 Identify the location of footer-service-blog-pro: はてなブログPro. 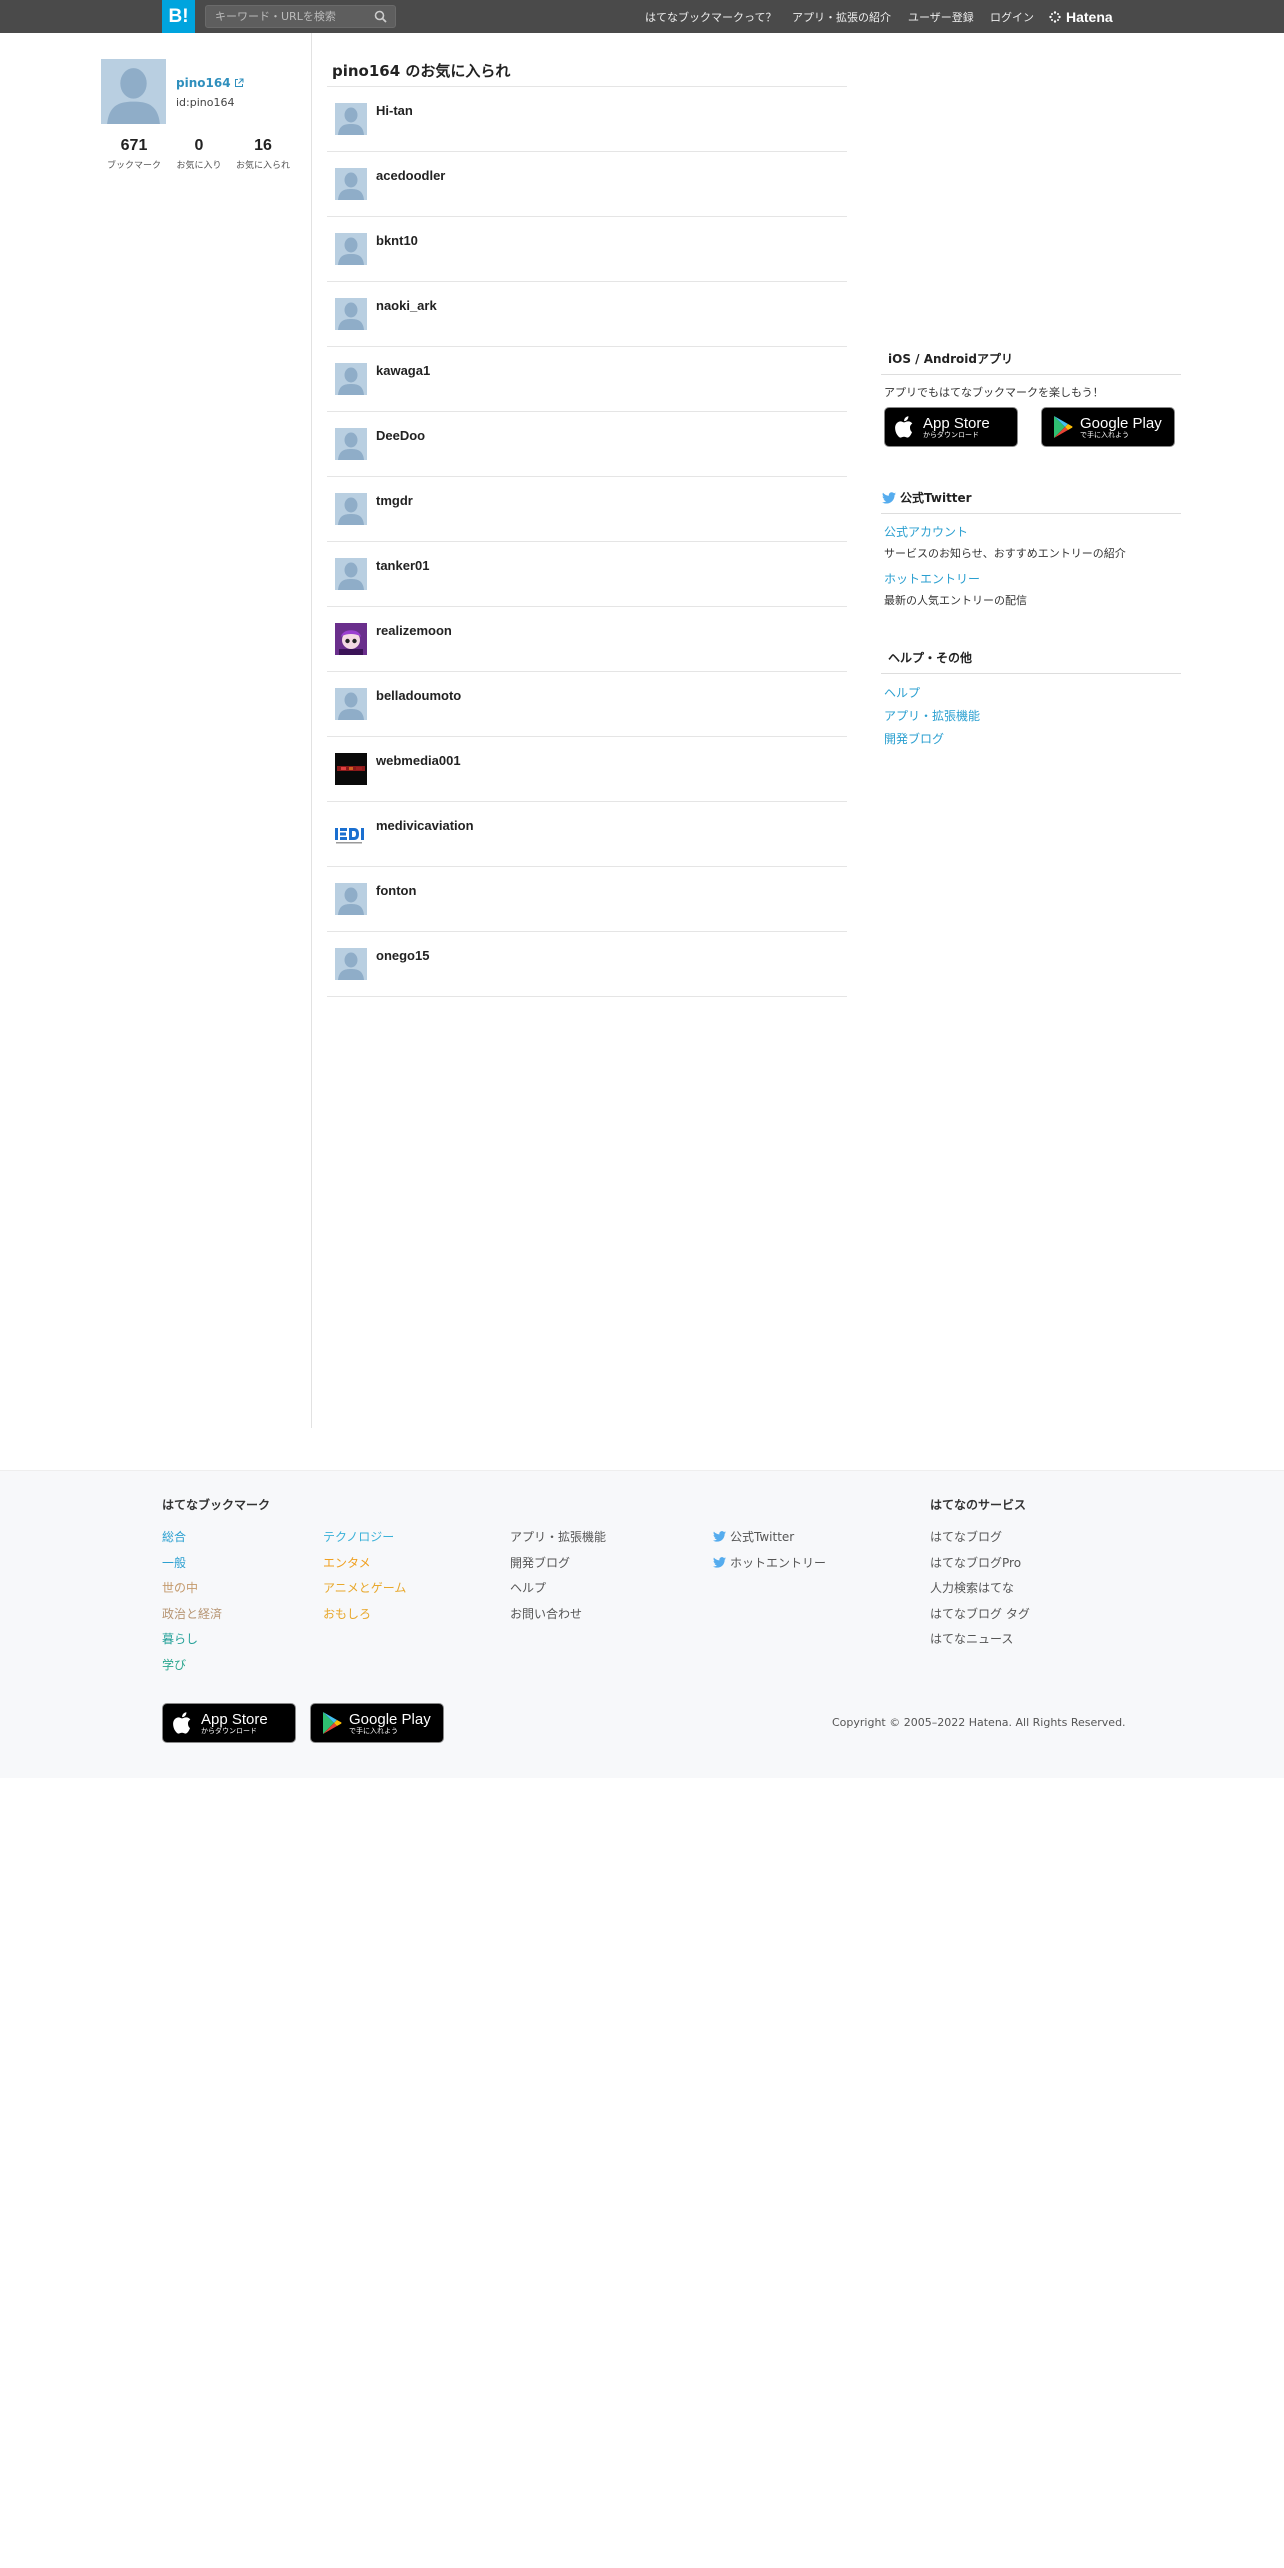
(975, 1562).